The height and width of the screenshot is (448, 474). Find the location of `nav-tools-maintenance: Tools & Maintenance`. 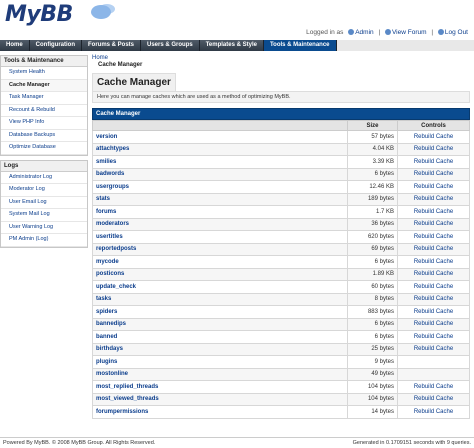

nav-tools-maintenance: Tools & Maintenance is located at coordinates (300, 45).